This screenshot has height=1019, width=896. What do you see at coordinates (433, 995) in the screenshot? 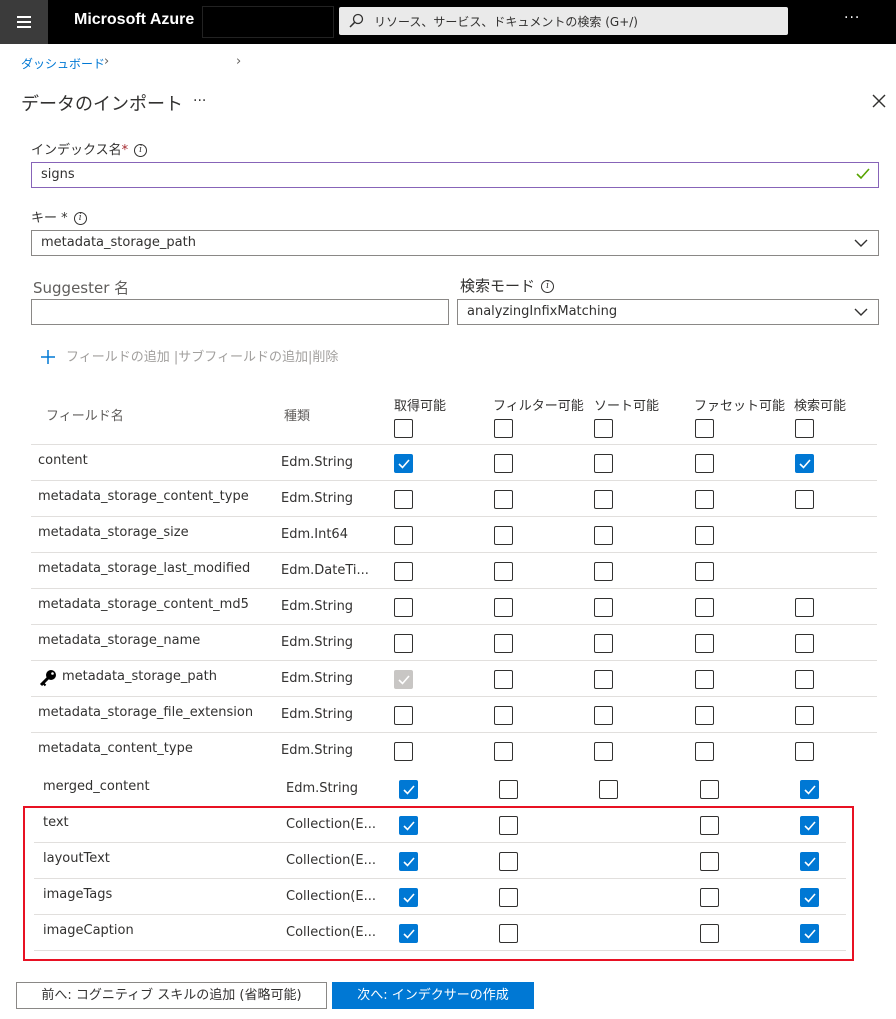
I see `next-button: 次へ: インデクサーの作成` at bounding box center [433, 995].